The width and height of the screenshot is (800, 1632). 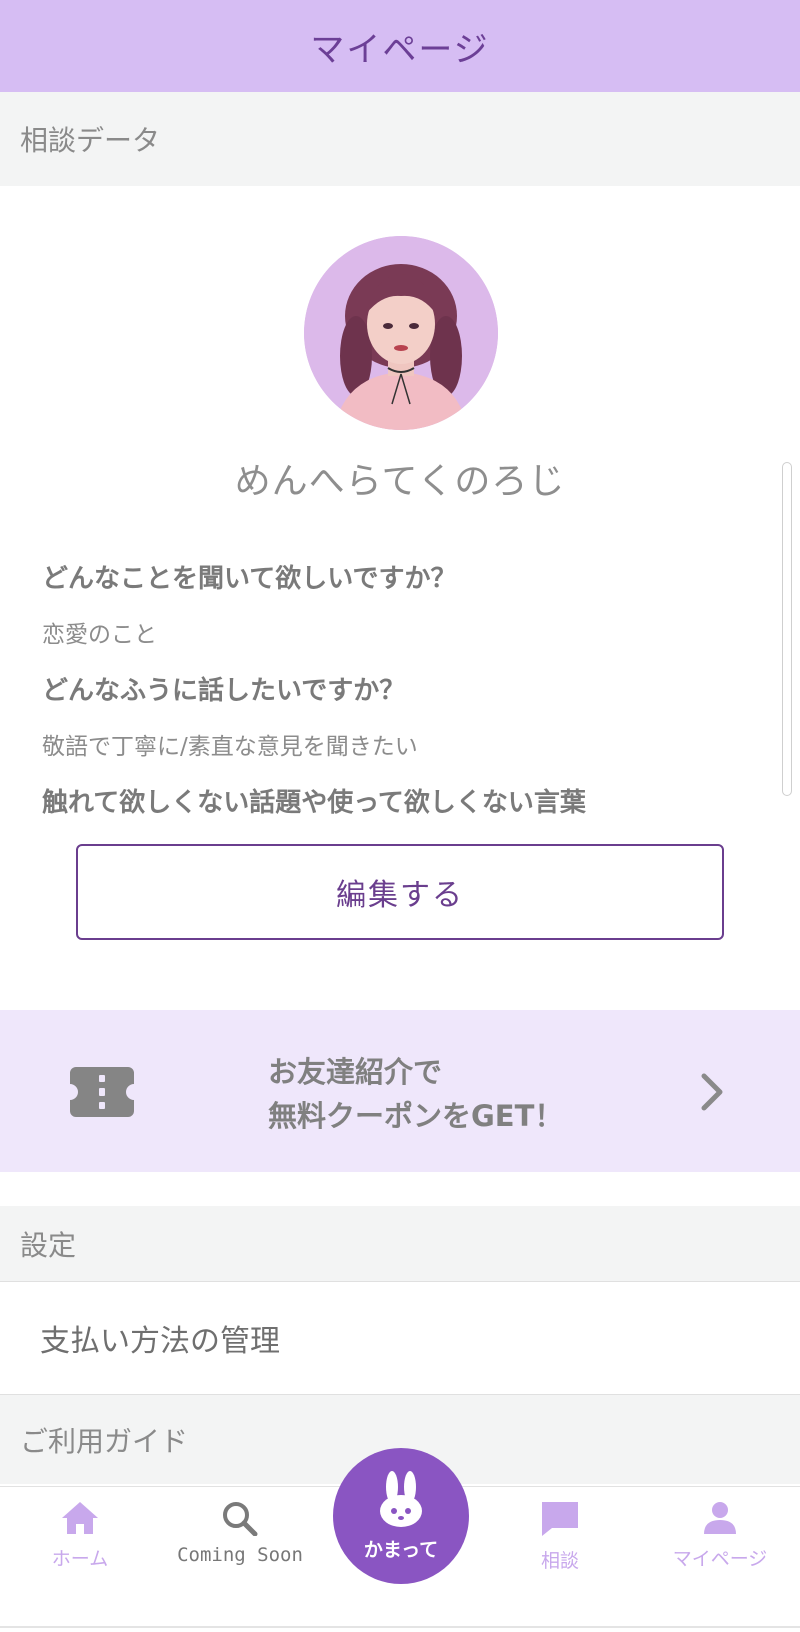 I want to click on question-label: どんなふうに話したいですか？, so click(x=224, y=691).